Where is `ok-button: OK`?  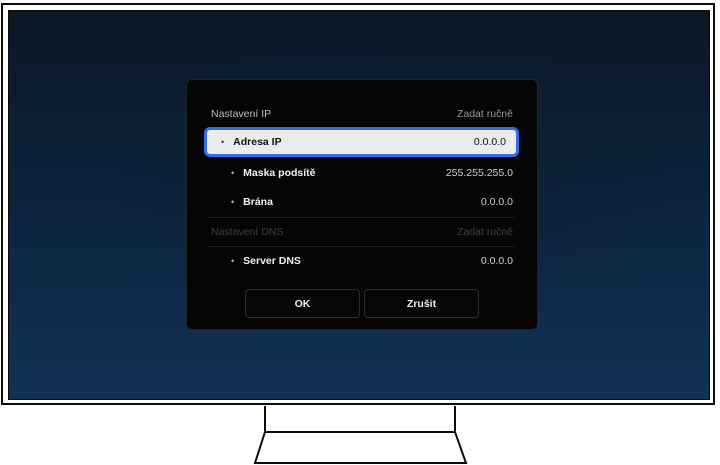
ok-button: OK is located at coordinates (302, 303).